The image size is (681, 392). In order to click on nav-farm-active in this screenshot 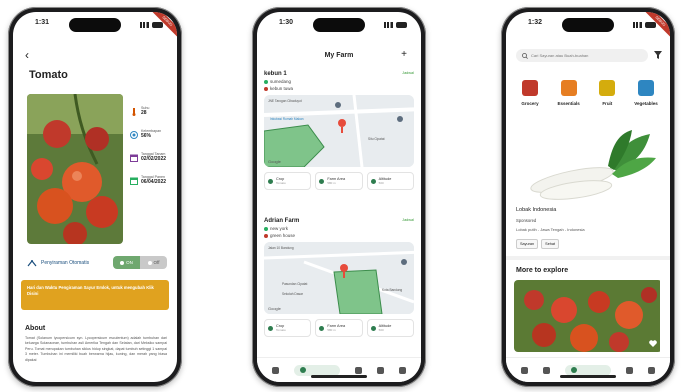, I will do `click(317, 370)`.